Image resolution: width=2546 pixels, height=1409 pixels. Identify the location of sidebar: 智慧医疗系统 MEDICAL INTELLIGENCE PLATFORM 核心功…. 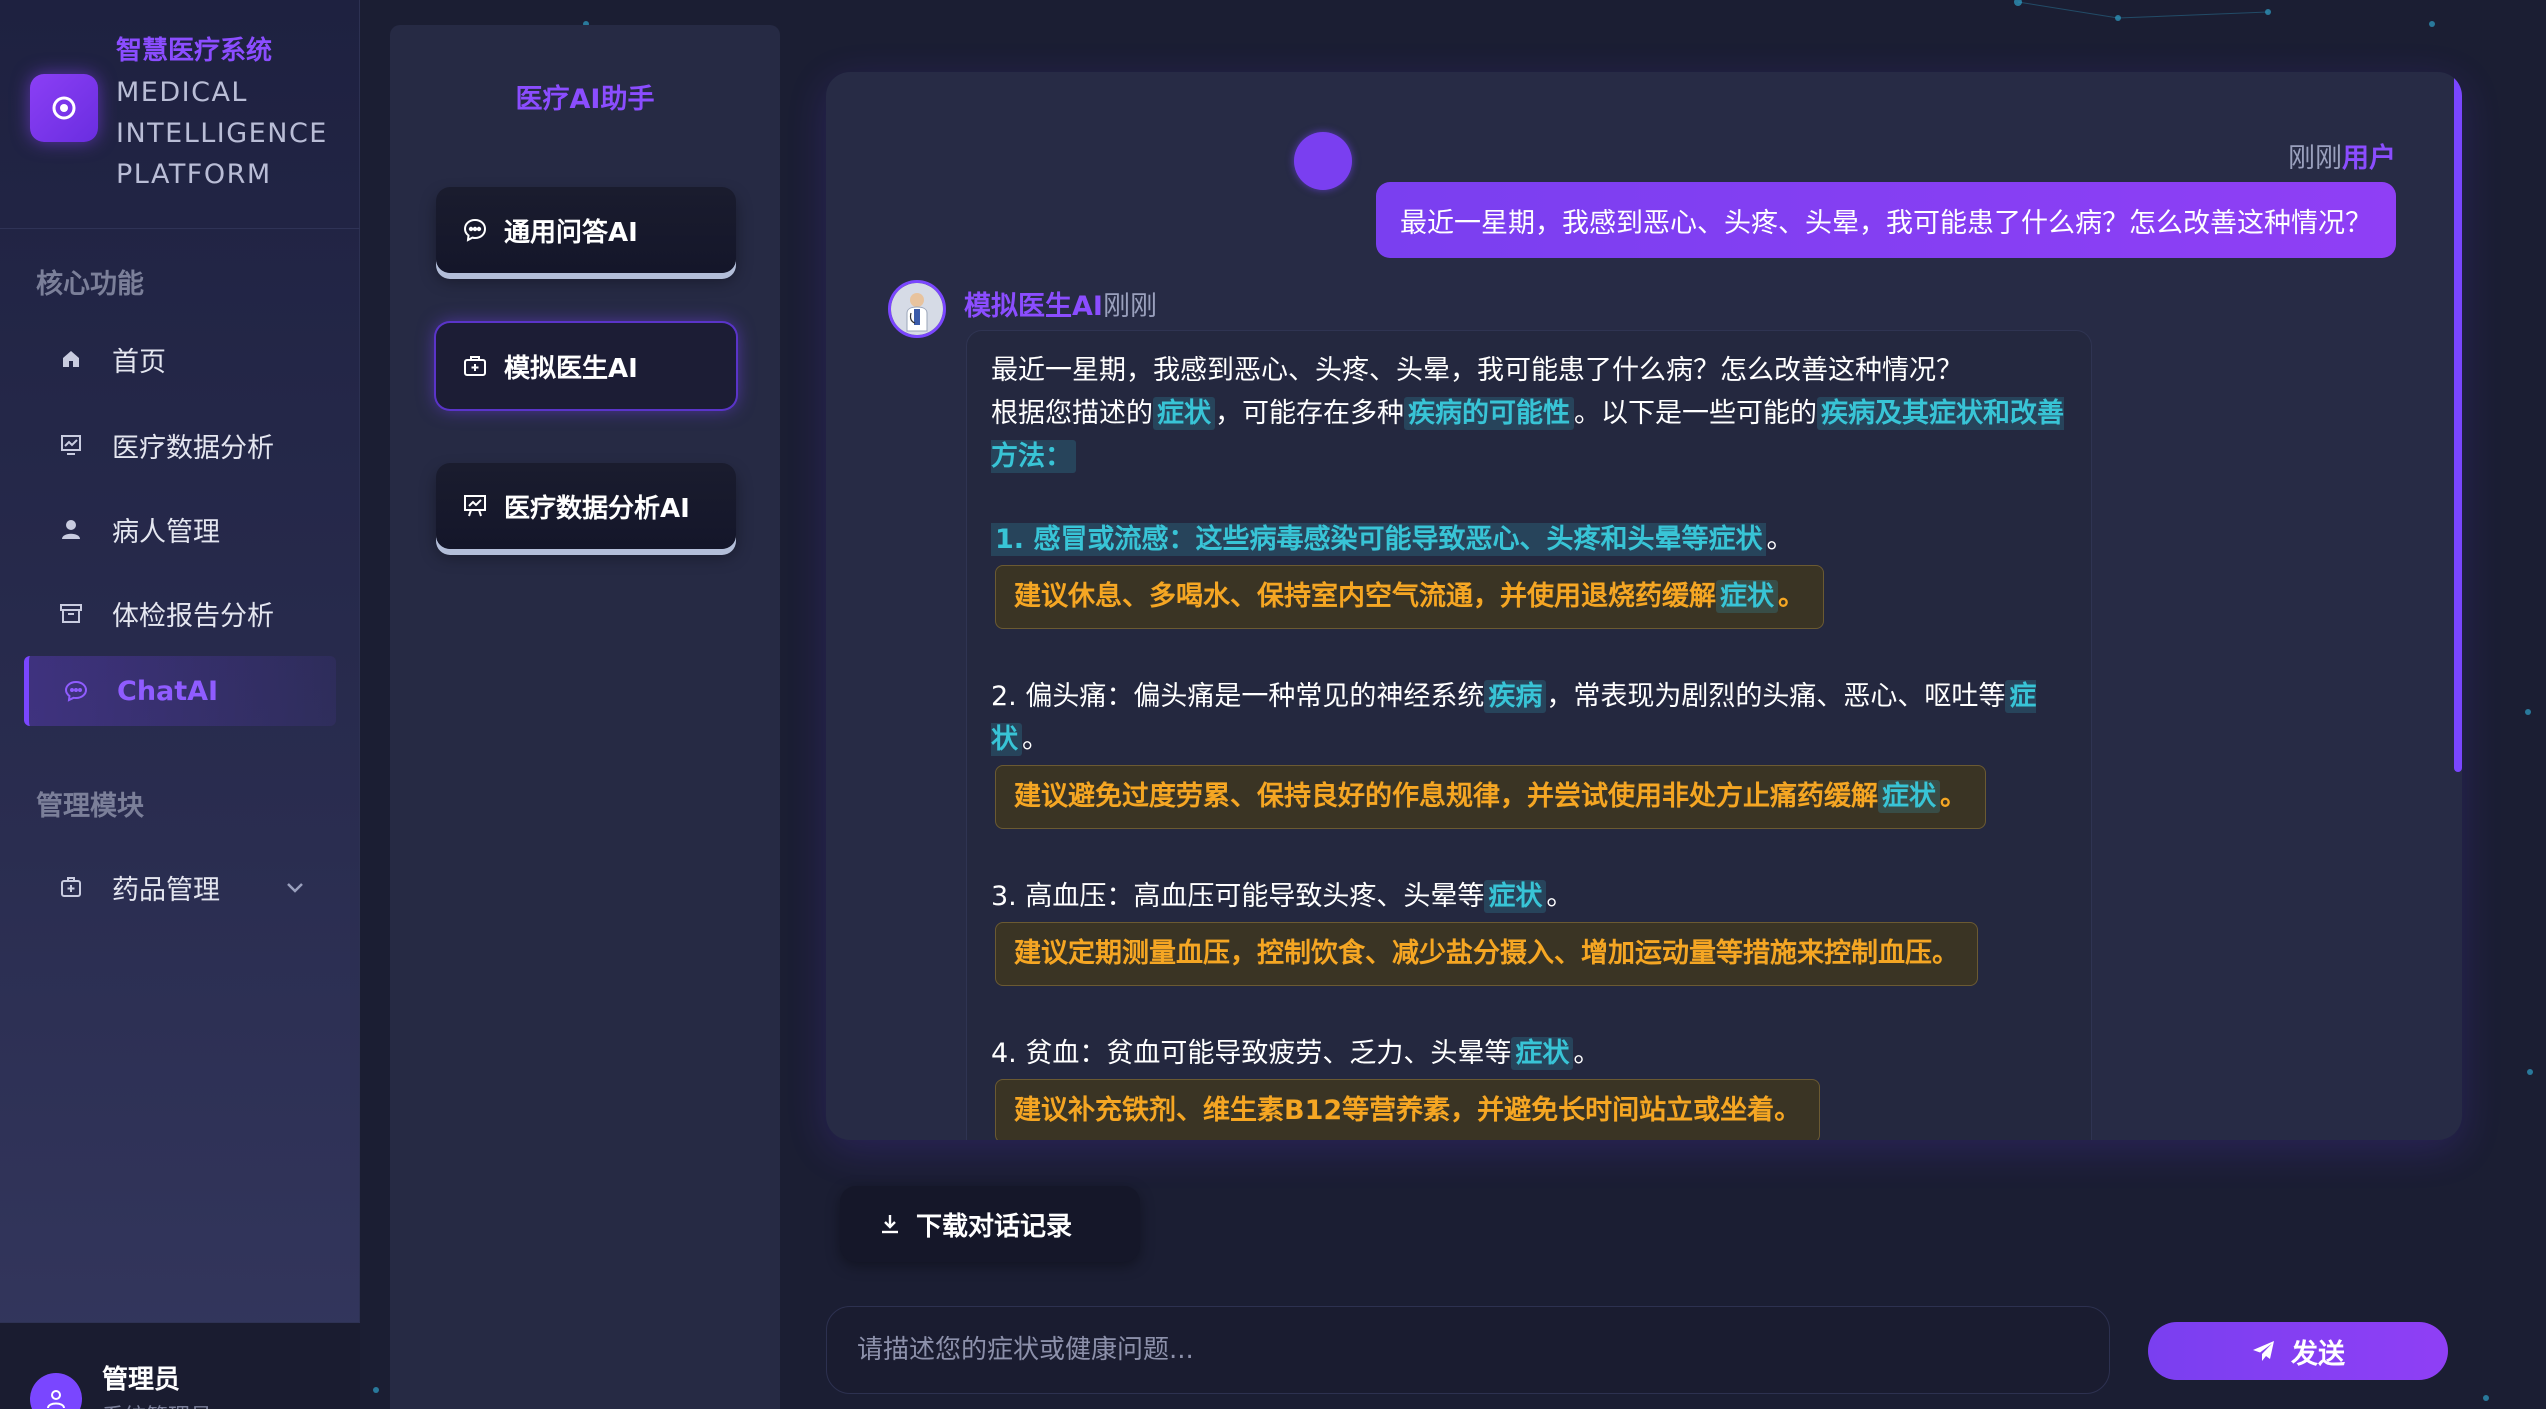
(180, 704).